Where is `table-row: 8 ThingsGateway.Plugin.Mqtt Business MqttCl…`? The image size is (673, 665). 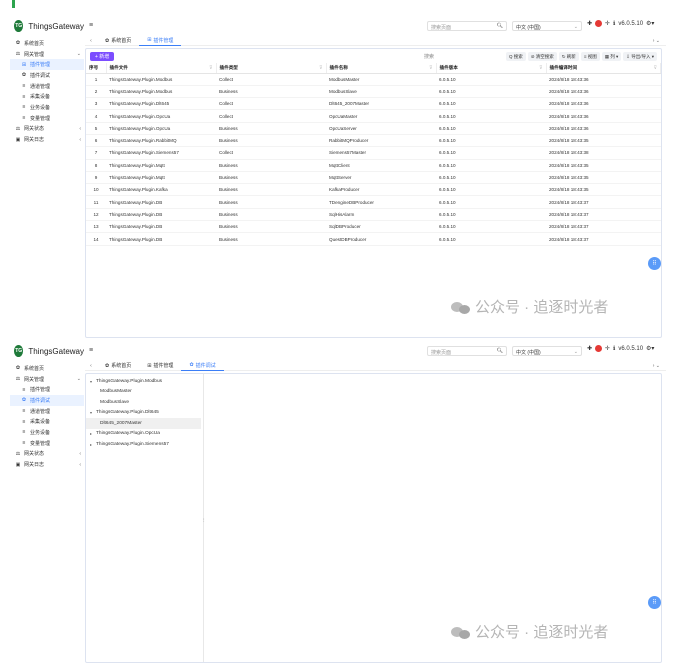
table-row: 8 ThingsGateway.Plugin.Mqtt Business MqttCl… is located at coordinates (373, 165).